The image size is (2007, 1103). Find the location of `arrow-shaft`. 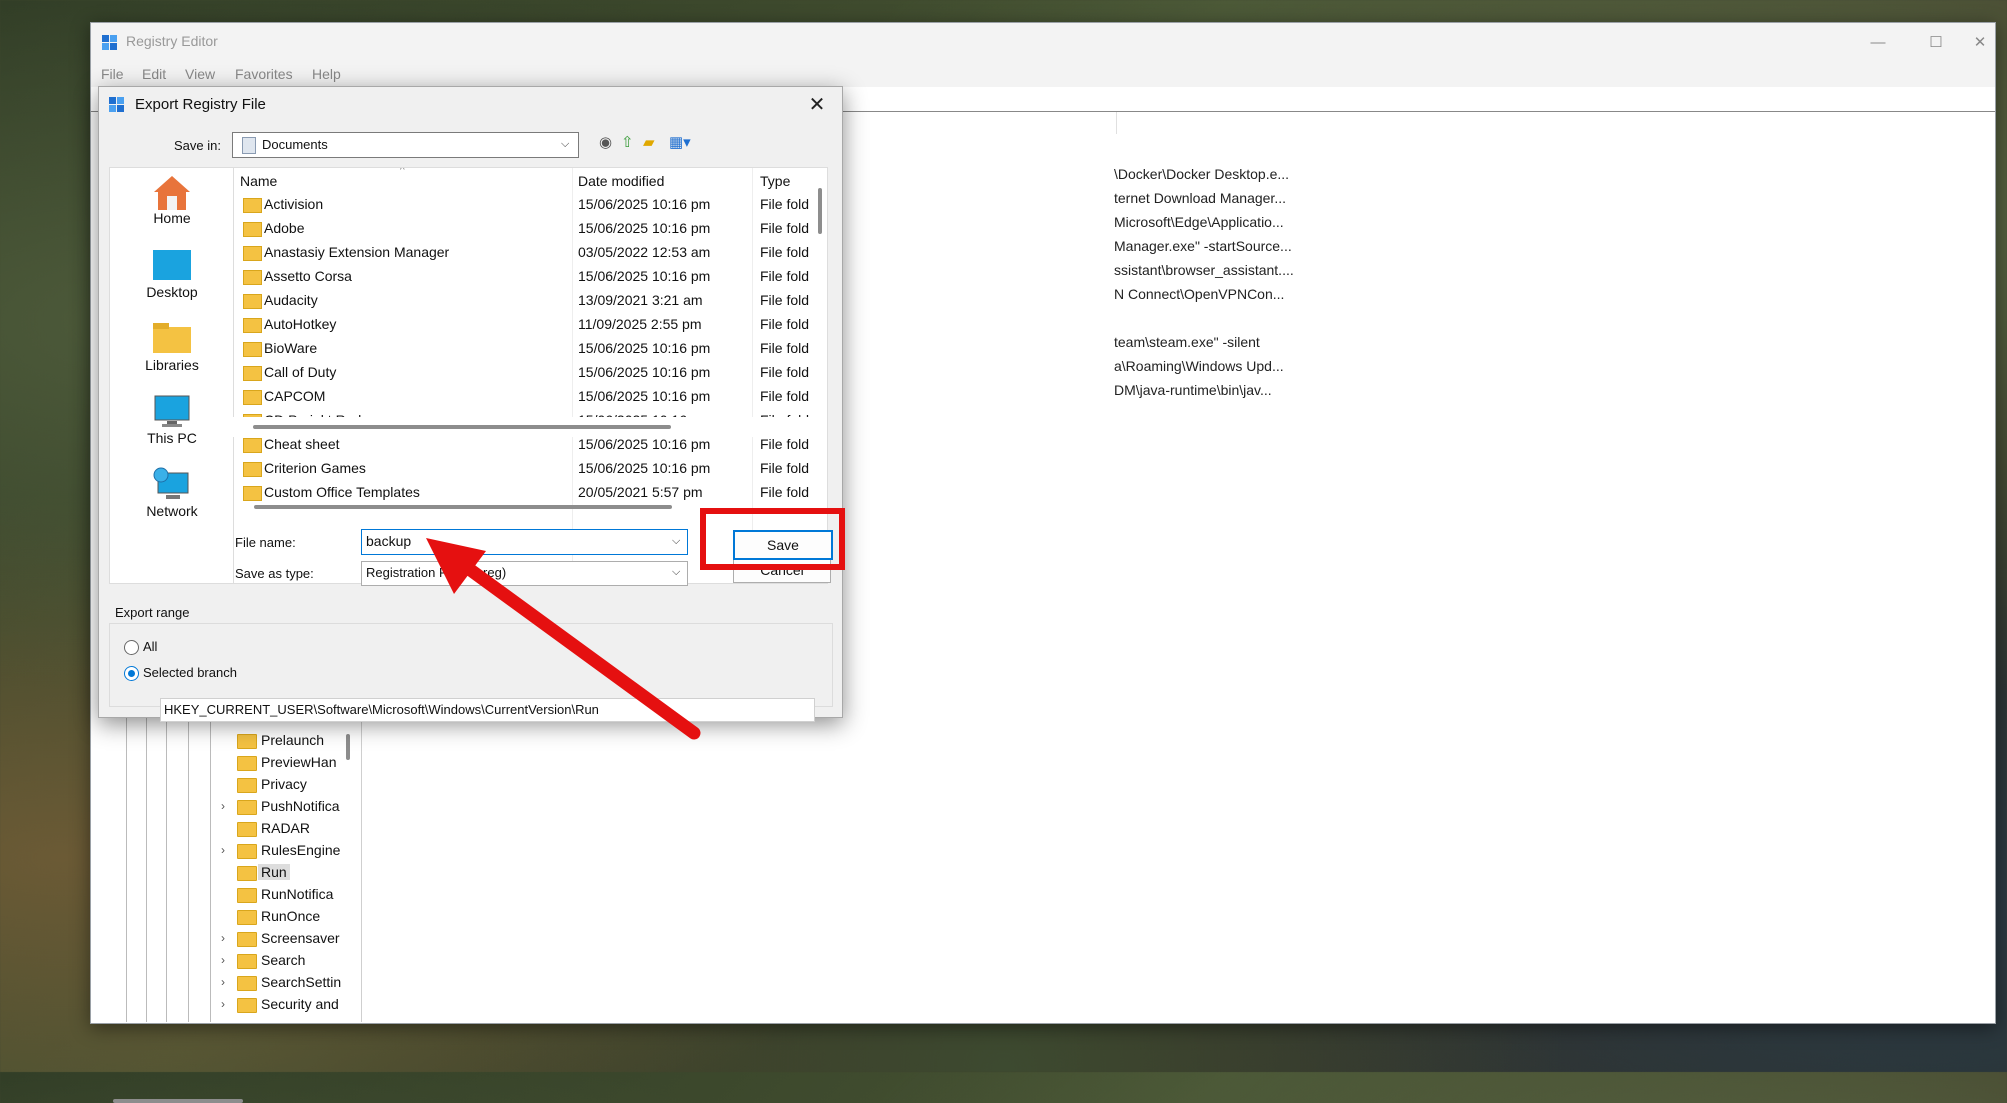

arrow-shaft is located at coordinates (572, 644).